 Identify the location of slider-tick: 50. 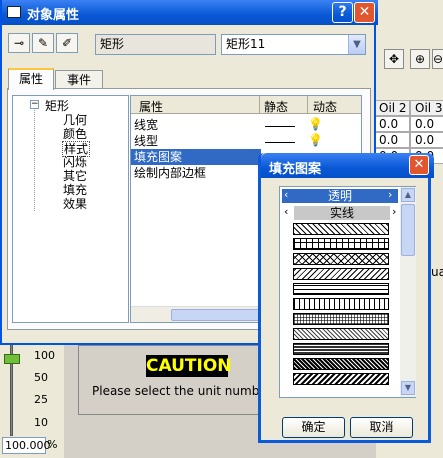
(41, 377).